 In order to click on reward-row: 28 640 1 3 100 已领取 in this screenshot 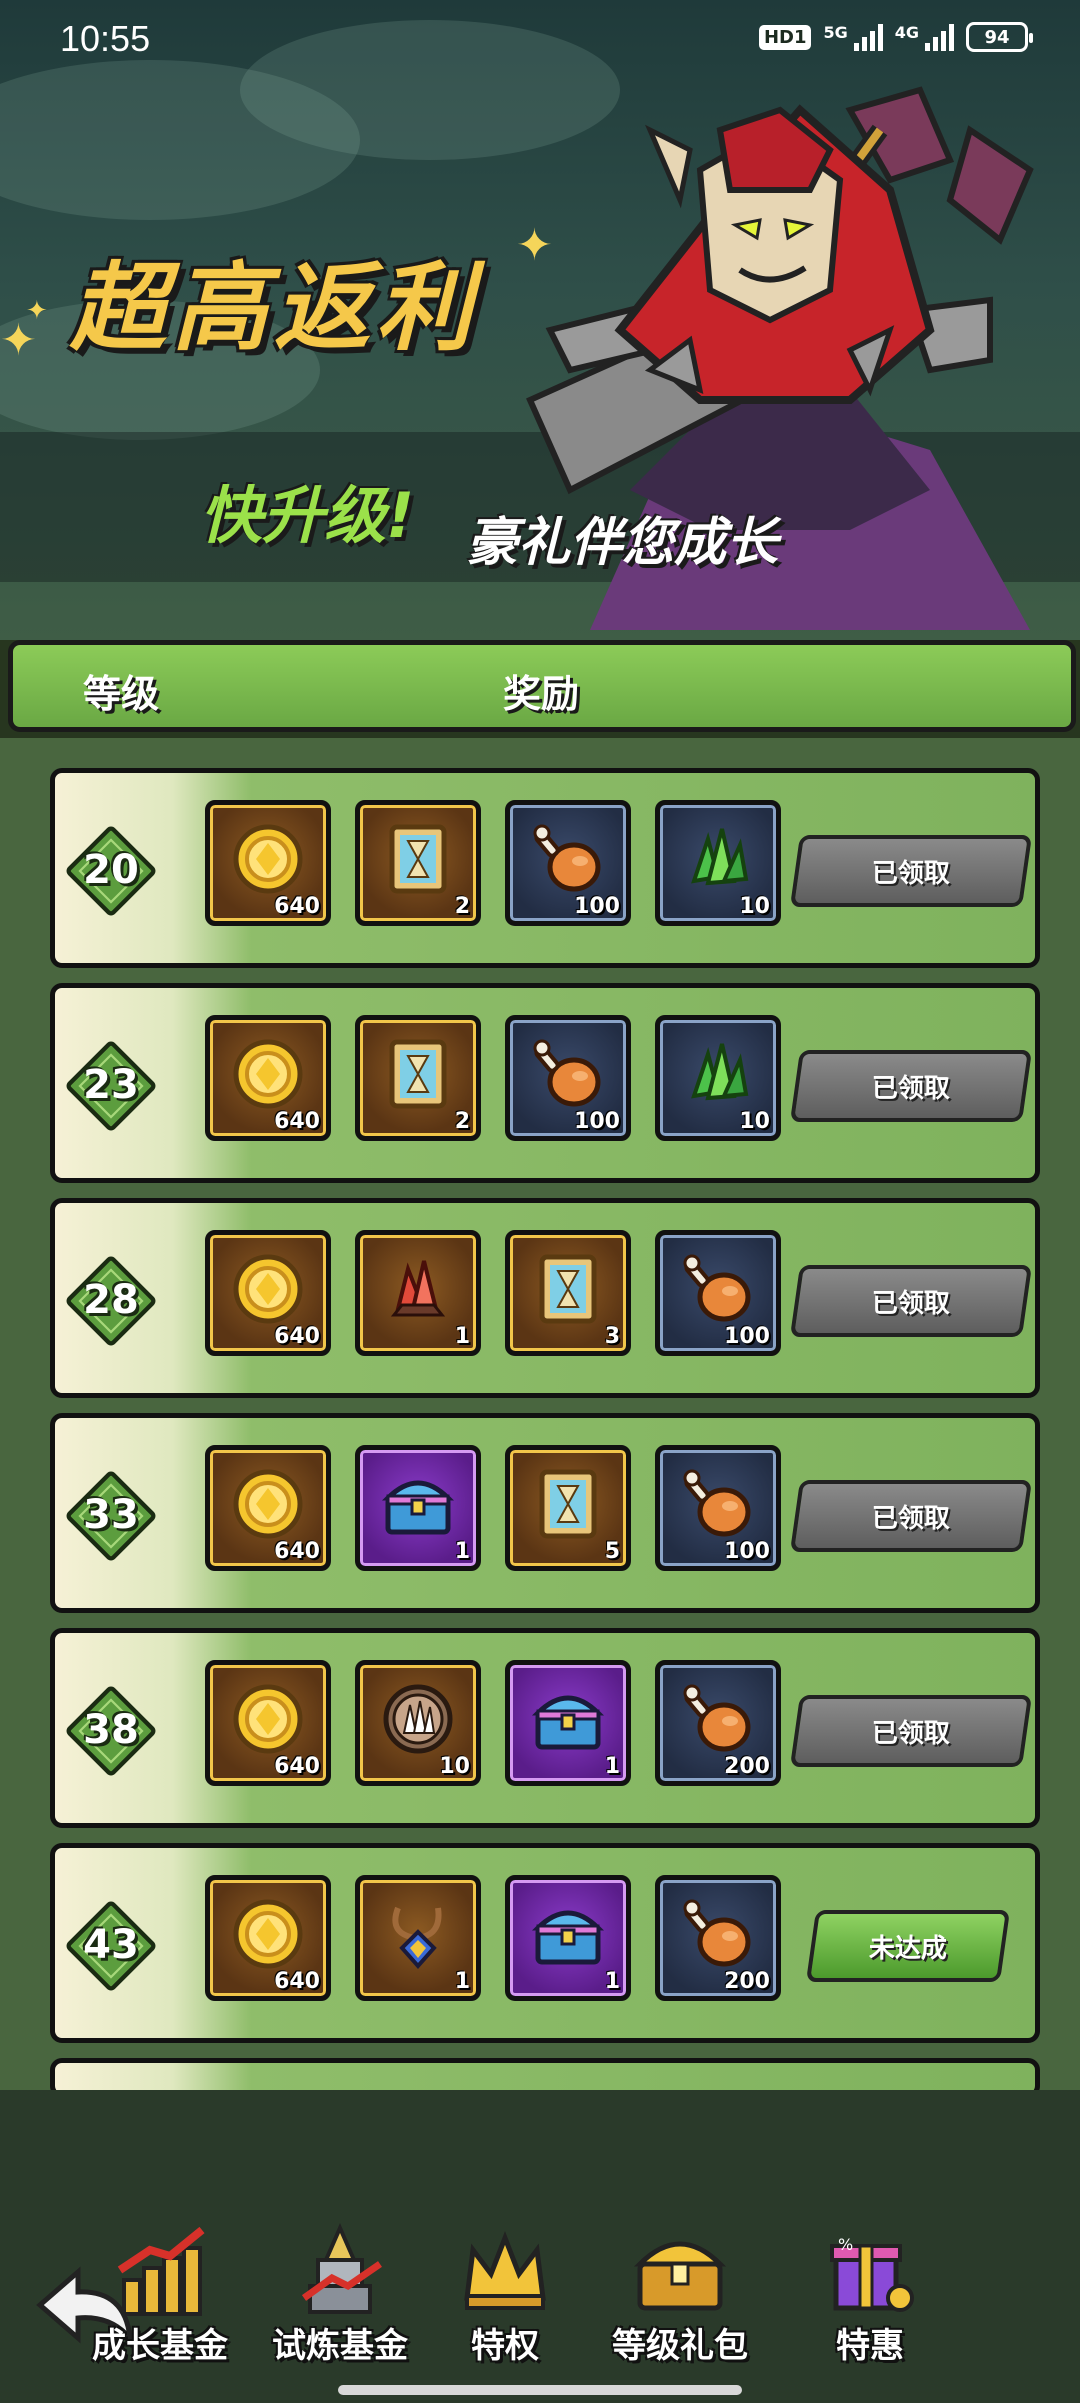, I will do `click(545, 1298)`.